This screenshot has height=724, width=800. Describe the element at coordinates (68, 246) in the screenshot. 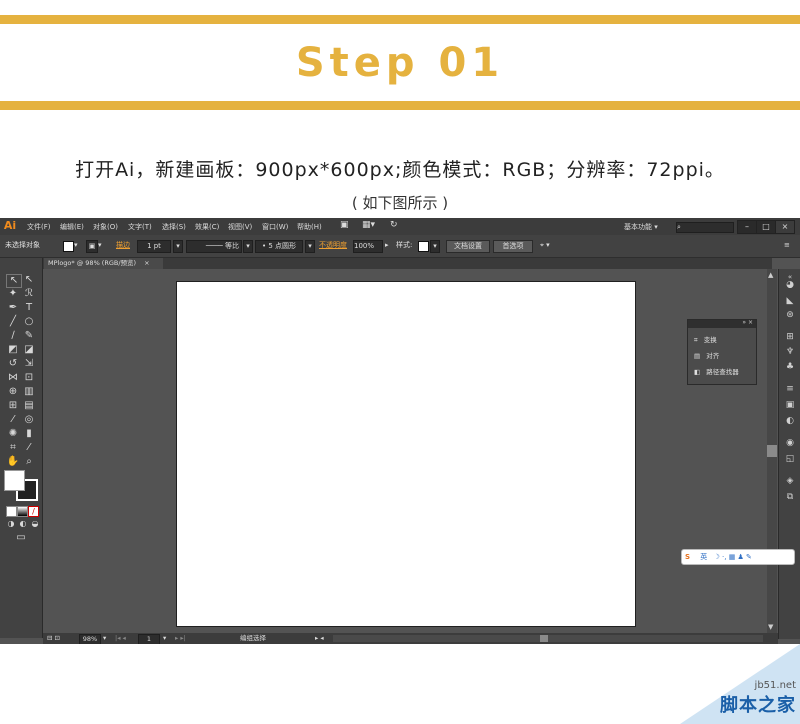

I see `fill-swatch` at that location.